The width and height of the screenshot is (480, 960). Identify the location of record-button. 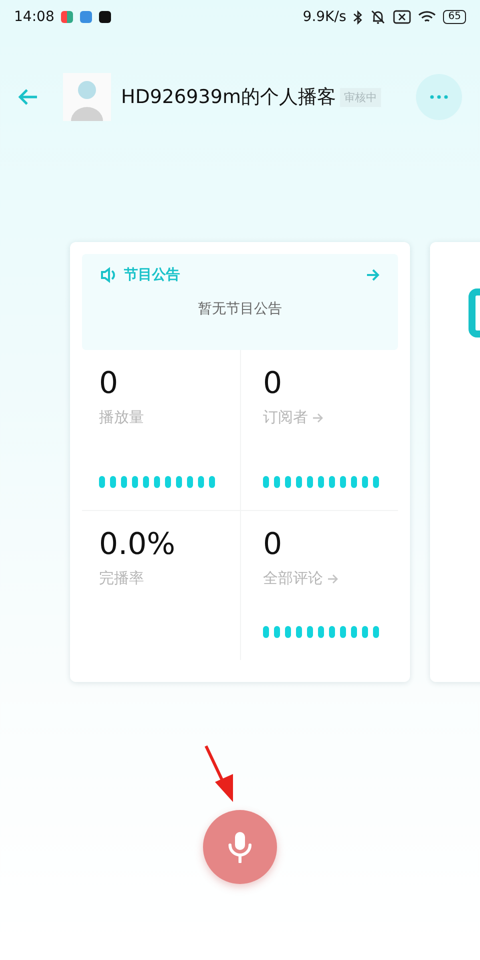
(240, 847).